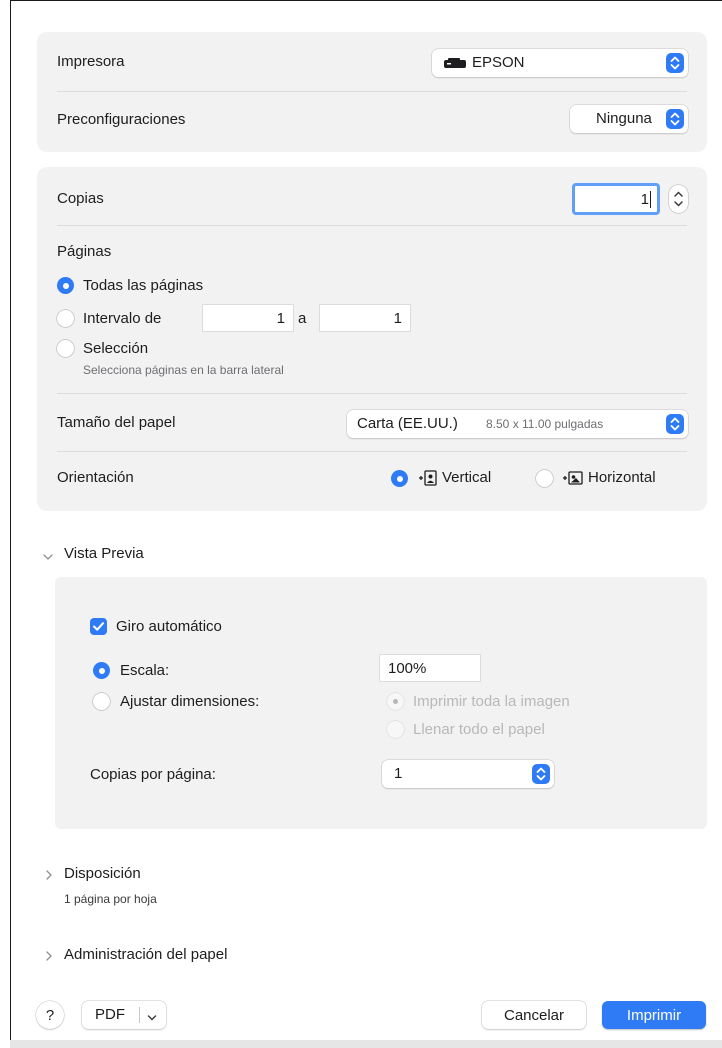 This screenshot has height=1048, width=722. Describe the element at coordinates (139, 1015) in the screenshot. I see `menu-divider` at that location.